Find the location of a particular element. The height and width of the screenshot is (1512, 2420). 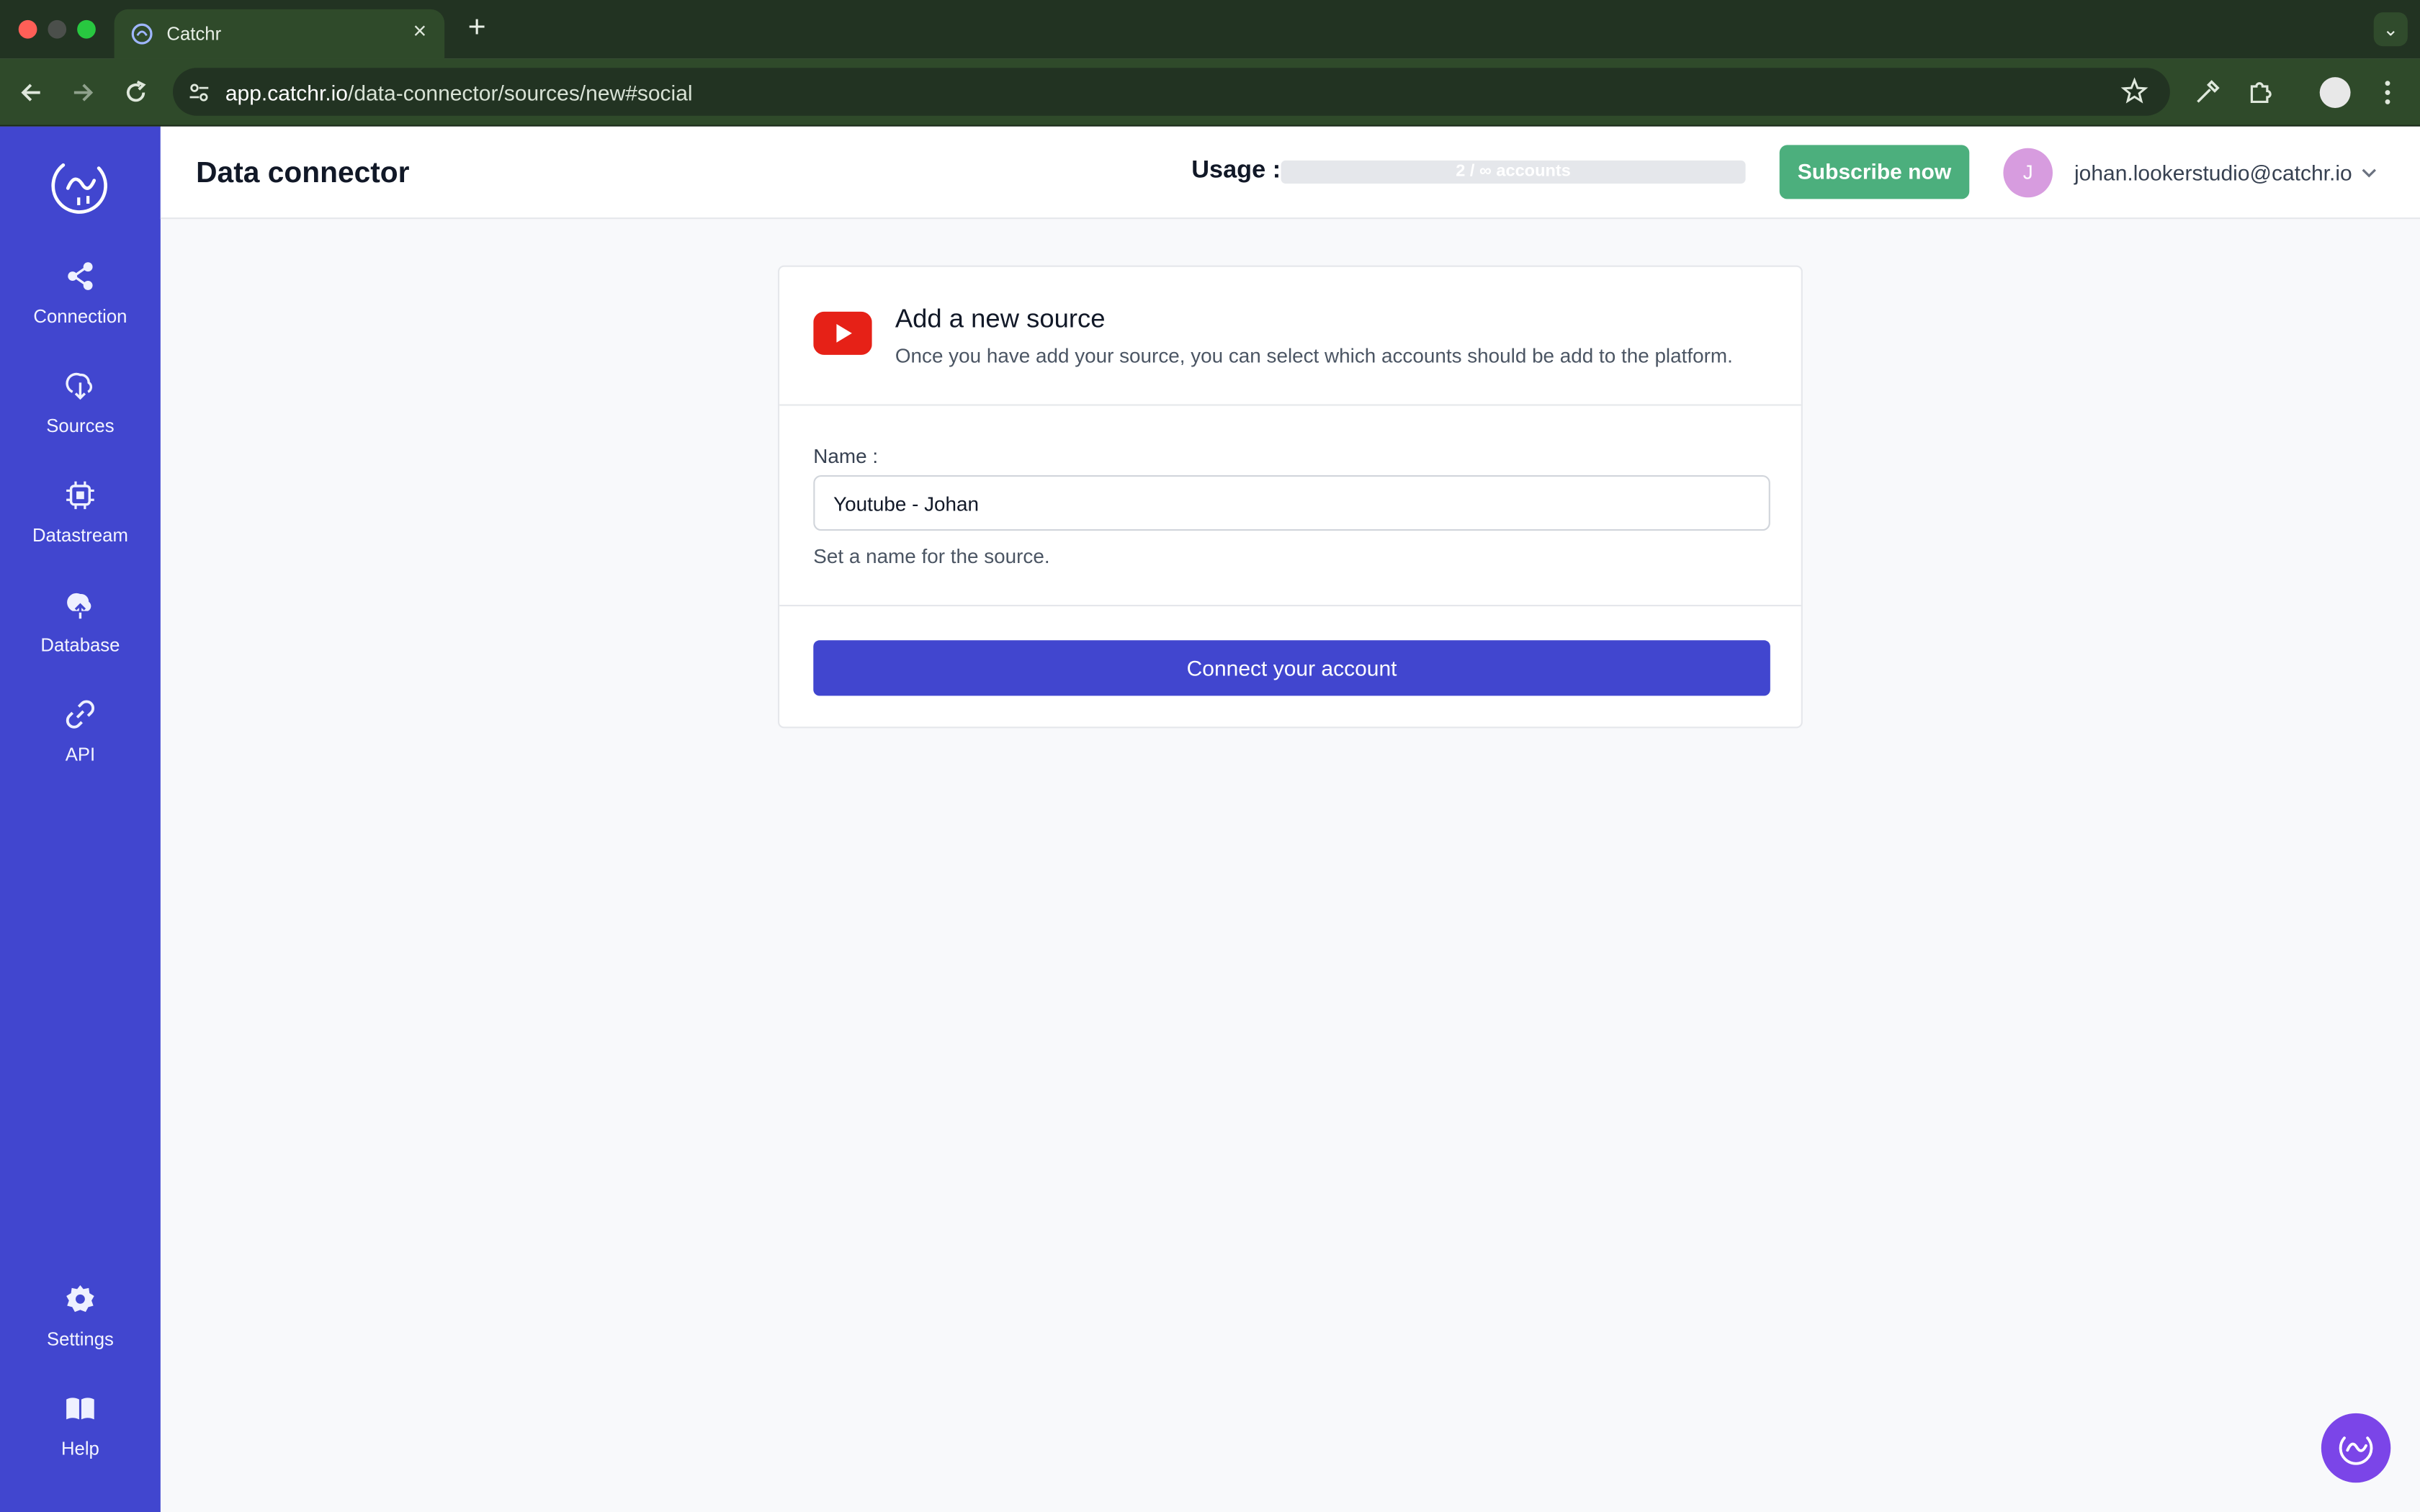

extensions-puzzle-icon is located at coordinates (2259, 92).